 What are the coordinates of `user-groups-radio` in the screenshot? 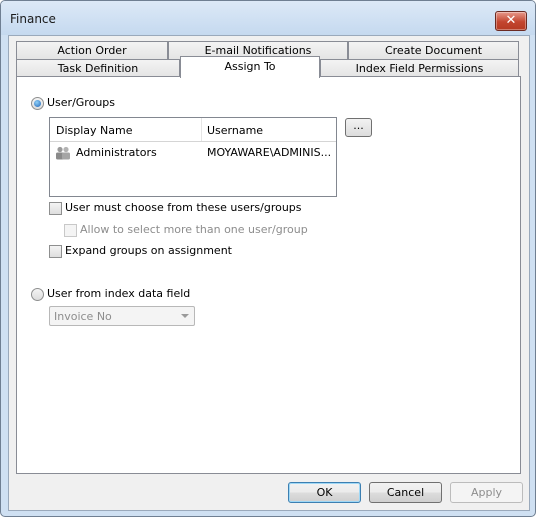 It's located at (37, 103).